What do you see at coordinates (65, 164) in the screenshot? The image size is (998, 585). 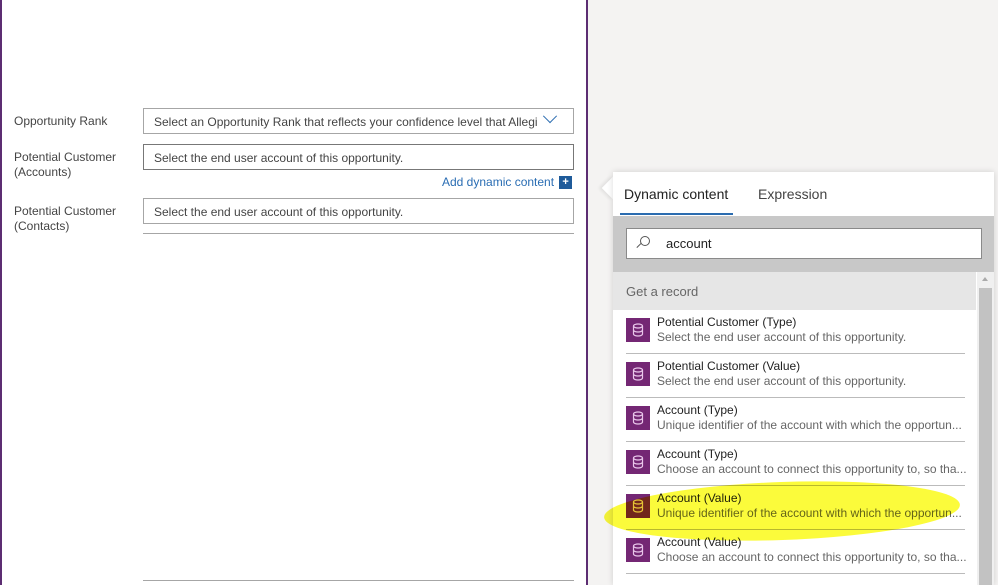 I see `field-label-potential-customer-accounts: Potential Customer (Accounts)` at bounding box center [65, 164].